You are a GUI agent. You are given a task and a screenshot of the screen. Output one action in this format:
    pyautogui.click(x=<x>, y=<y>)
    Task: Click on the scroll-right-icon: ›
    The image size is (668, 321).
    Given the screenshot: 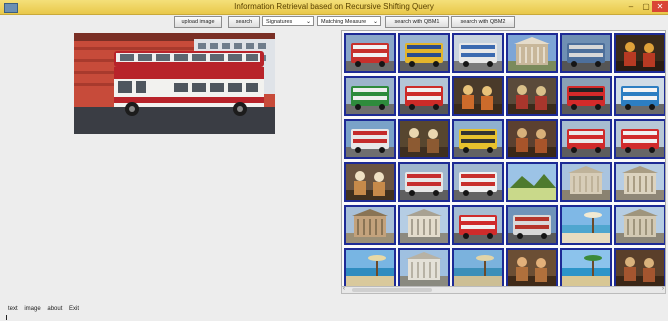 What is the action you would take?
    pyautogui.click(x=663, y=289)
    